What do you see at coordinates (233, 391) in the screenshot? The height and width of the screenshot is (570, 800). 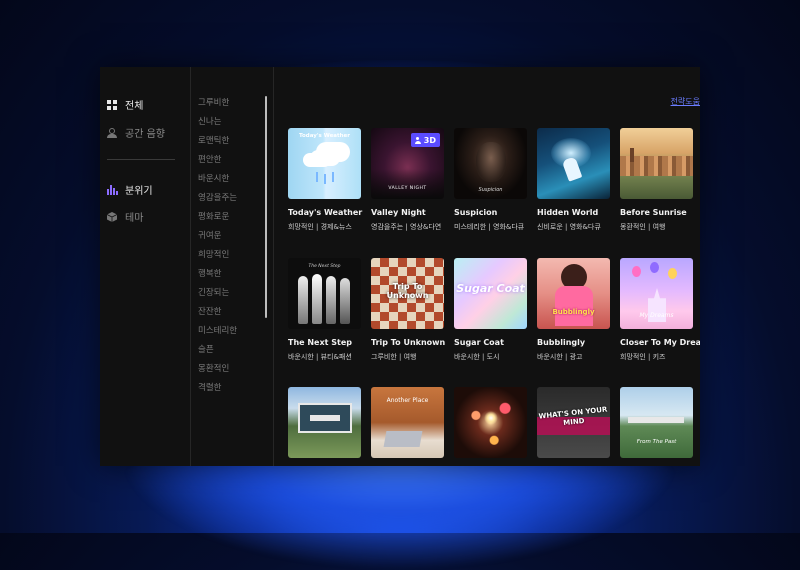 I see `mood-item: 격렬한` at bounding box center [233, 391].